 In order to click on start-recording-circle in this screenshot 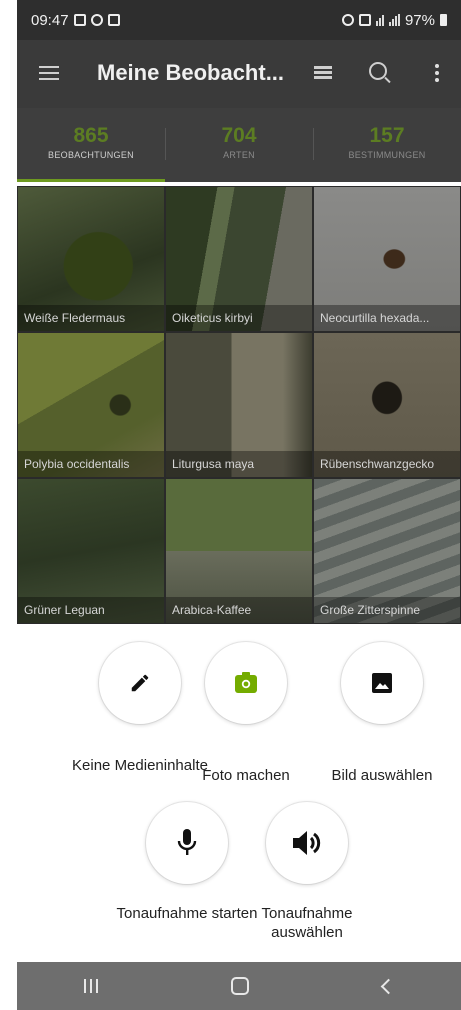, I will do `click(187, 843)`.